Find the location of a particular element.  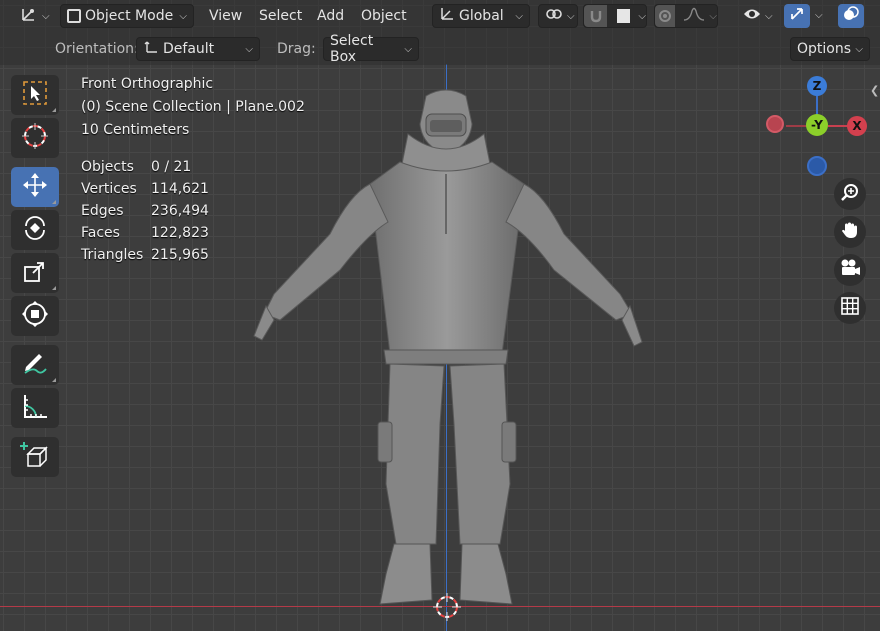

eye-icon is located at coordinates (752, 16).